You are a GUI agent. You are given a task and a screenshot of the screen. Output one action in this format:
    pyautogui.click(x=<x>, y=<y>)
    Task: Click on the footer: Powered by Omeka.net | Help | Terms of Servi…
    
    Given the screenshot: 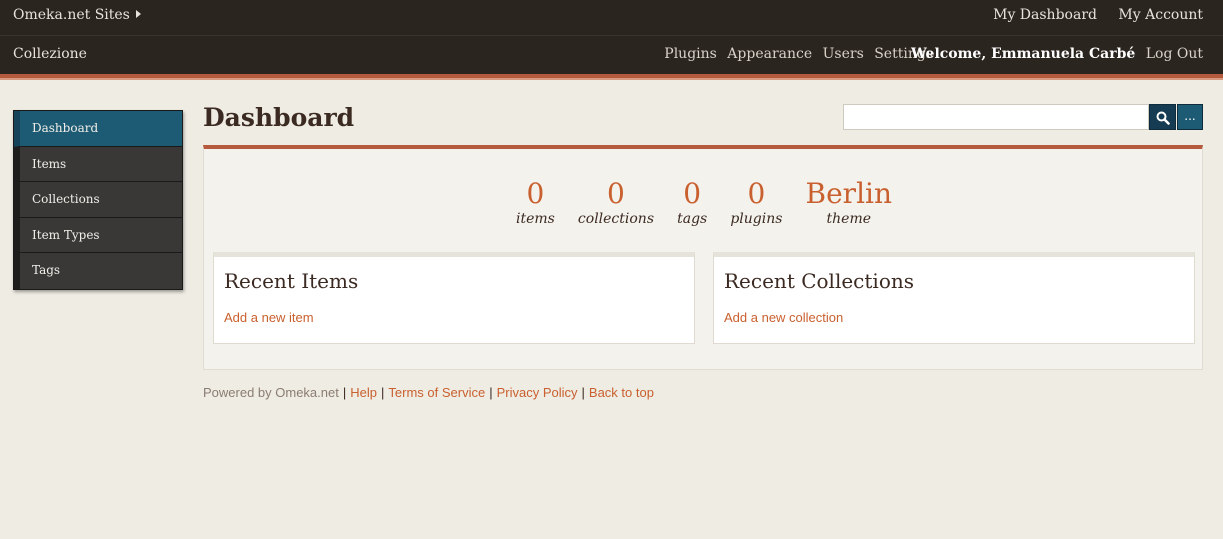 What is the action you would take?
    pyautogui.click(x=428, y=392)
    